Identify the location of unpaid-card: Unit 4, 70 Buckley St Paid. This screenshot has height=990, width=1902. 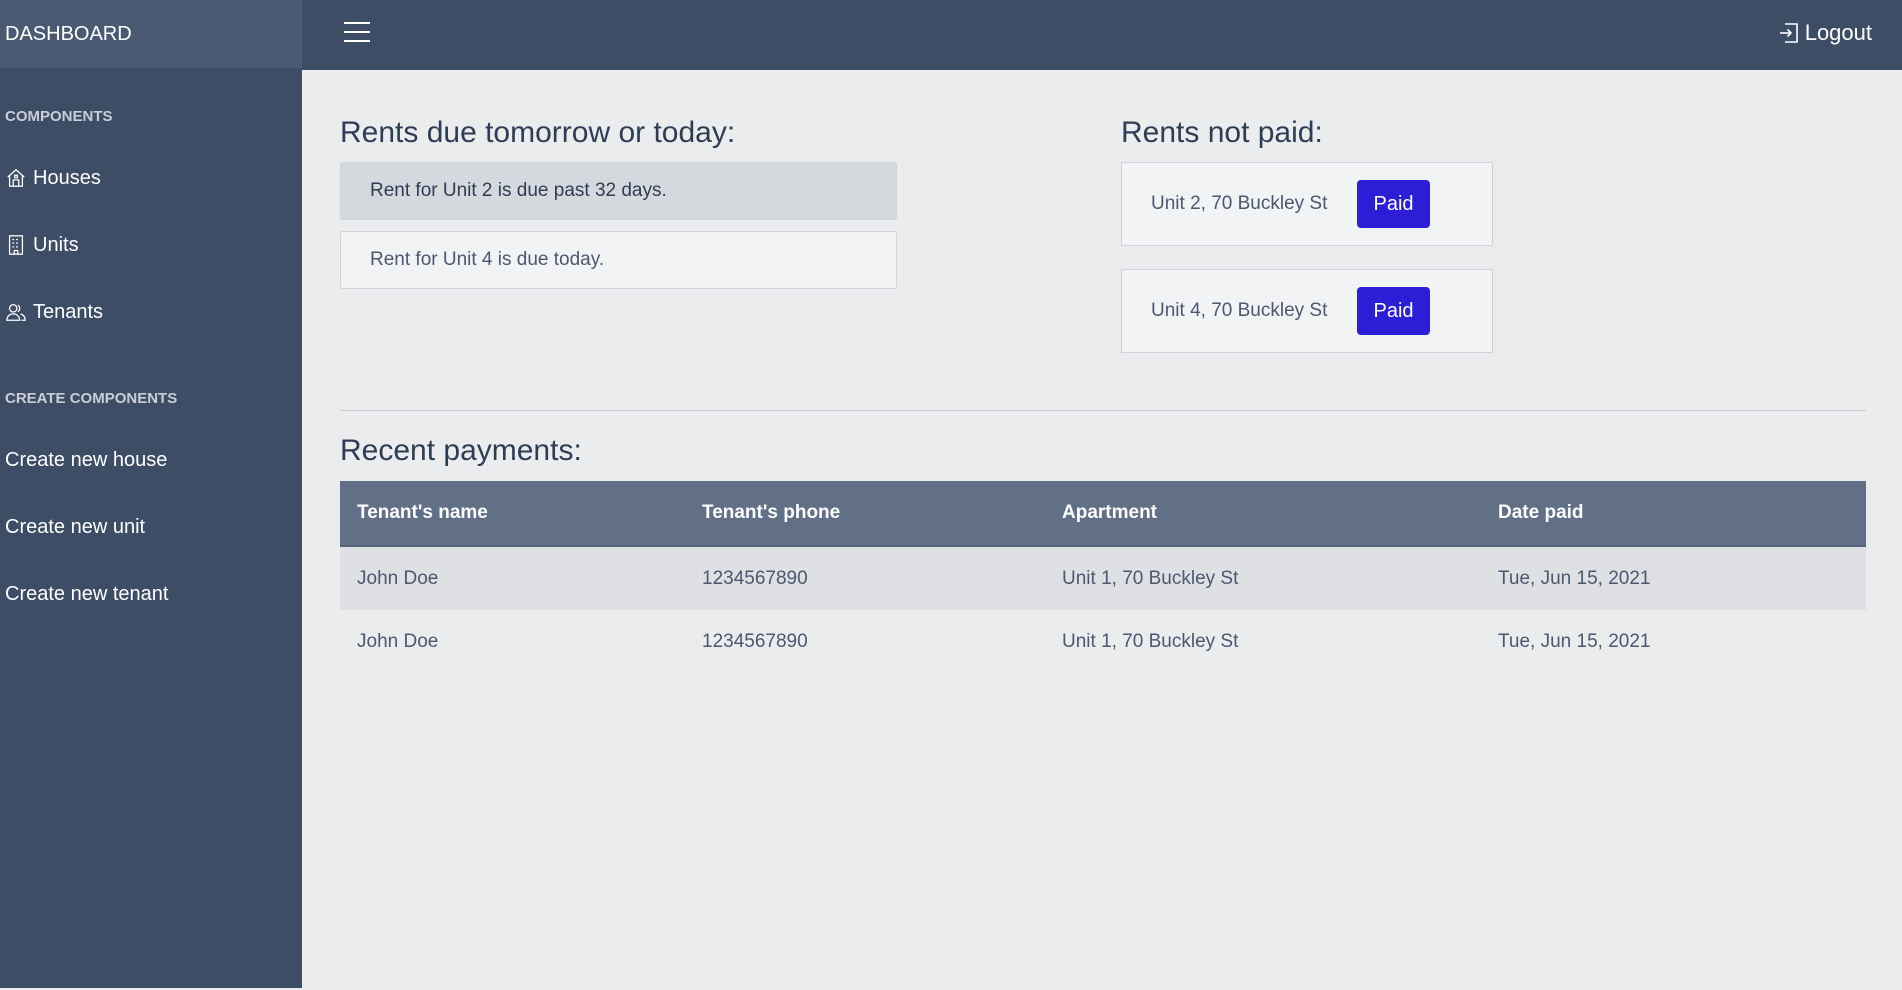
(1307, 311).